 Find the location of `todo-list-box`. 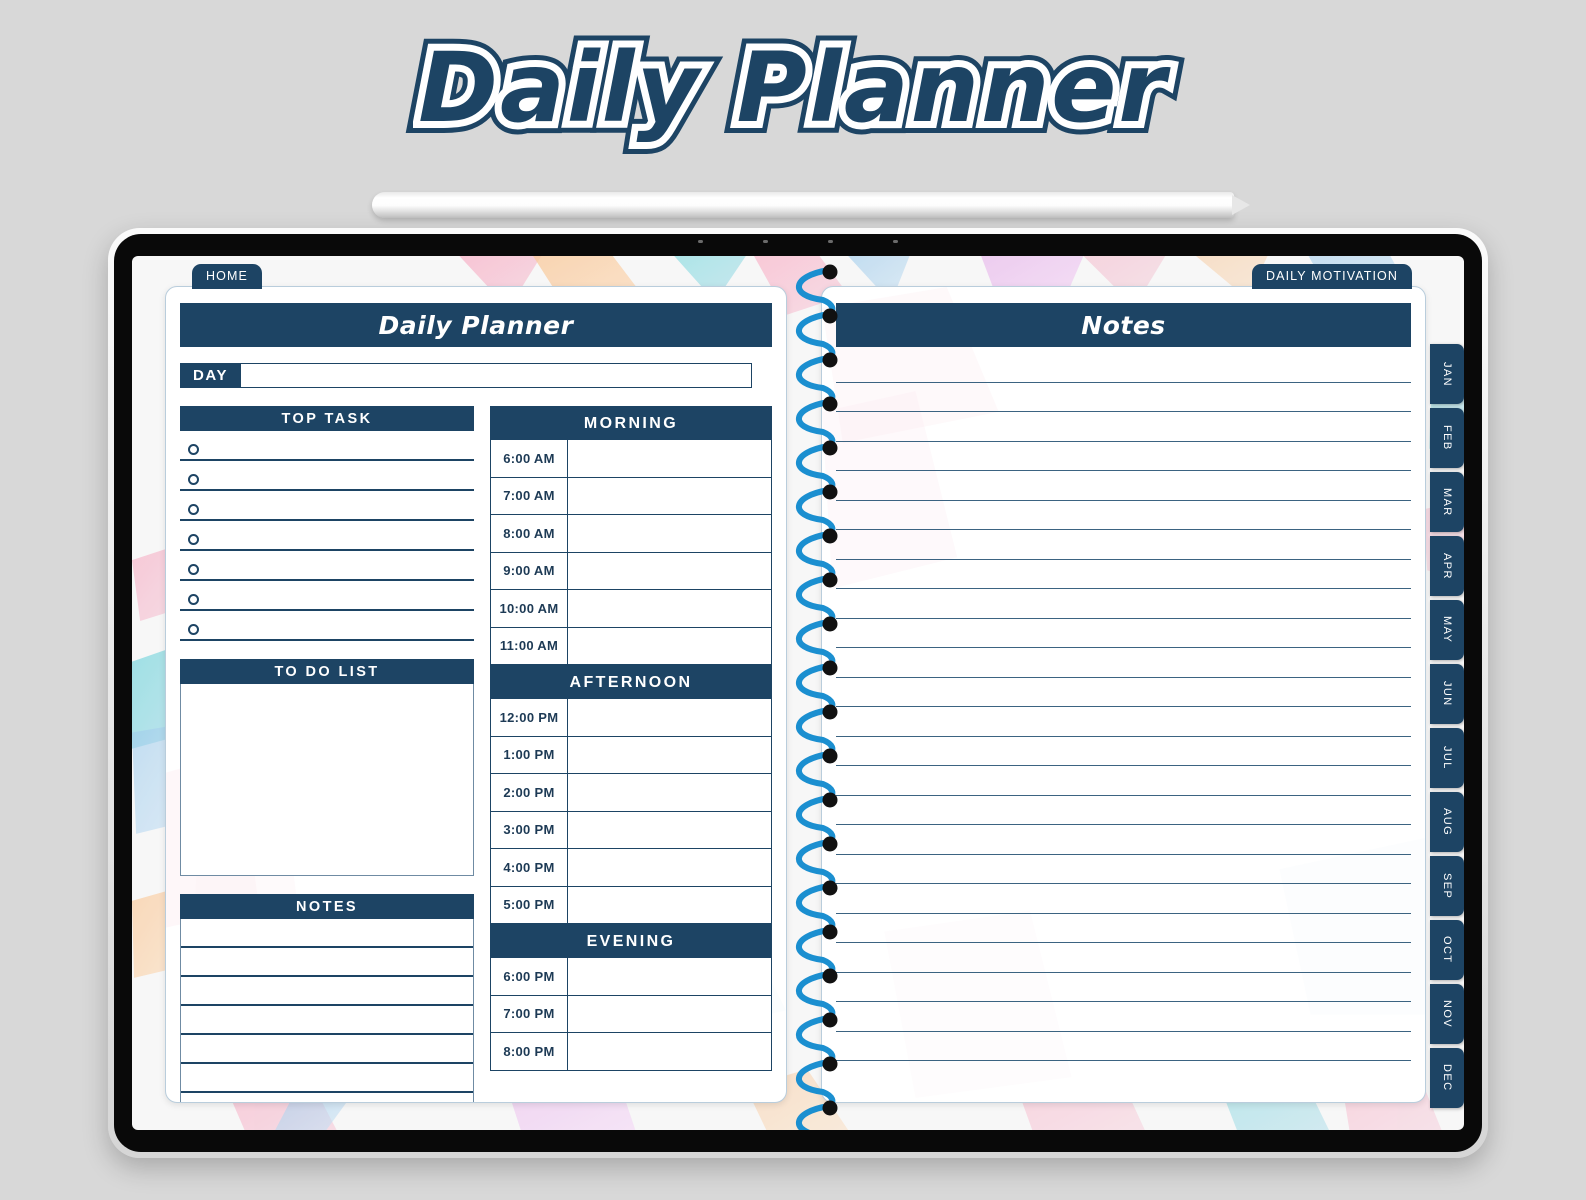

todo-list-box is located at coordinates (327, 780).